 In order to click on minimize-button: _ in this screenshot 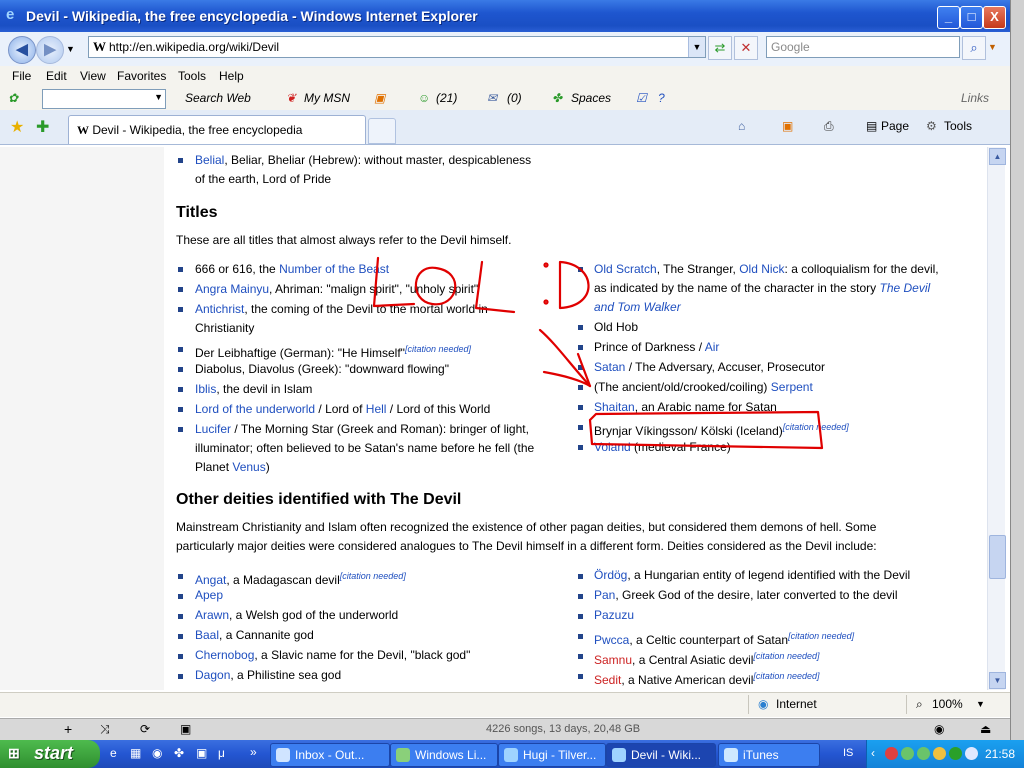, I will do `click(948, 17)`.